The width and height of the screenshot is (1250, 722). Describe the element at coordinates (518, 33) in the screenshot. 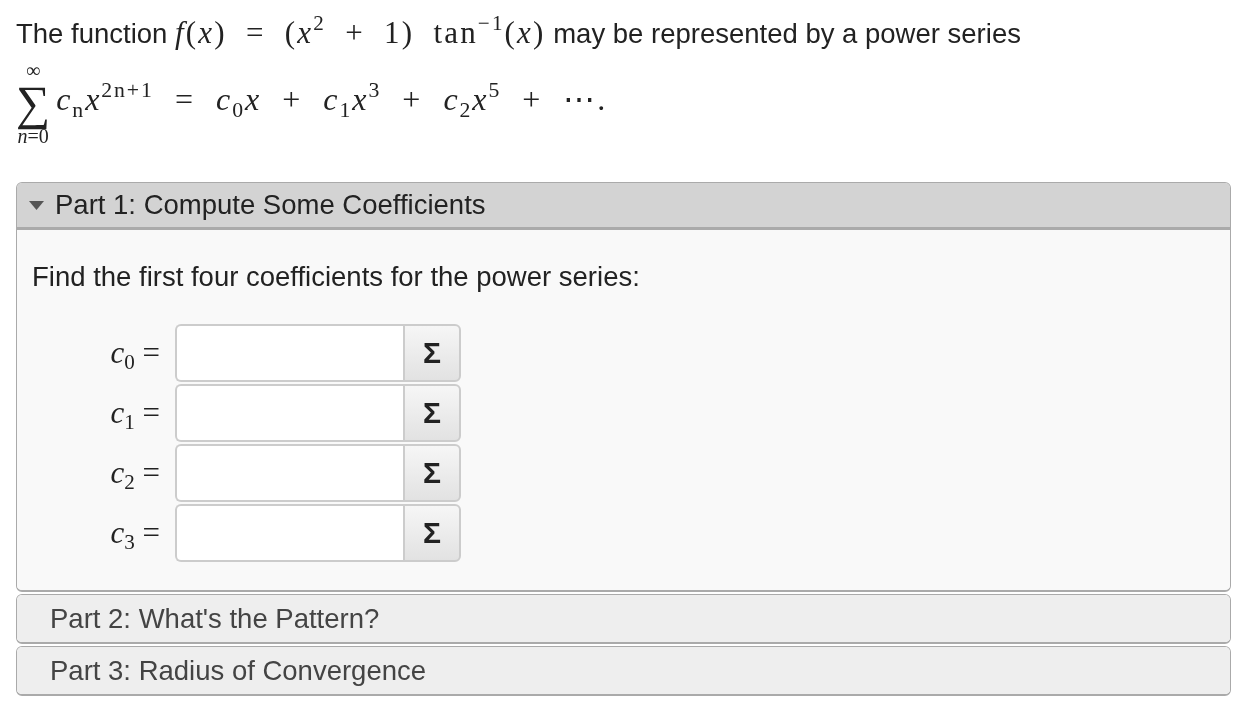

I see `problem-statement: The function f(x) = (x$^{2}$ + 1) tan$^{−1}$(x) may be represented by a power series` at that location.